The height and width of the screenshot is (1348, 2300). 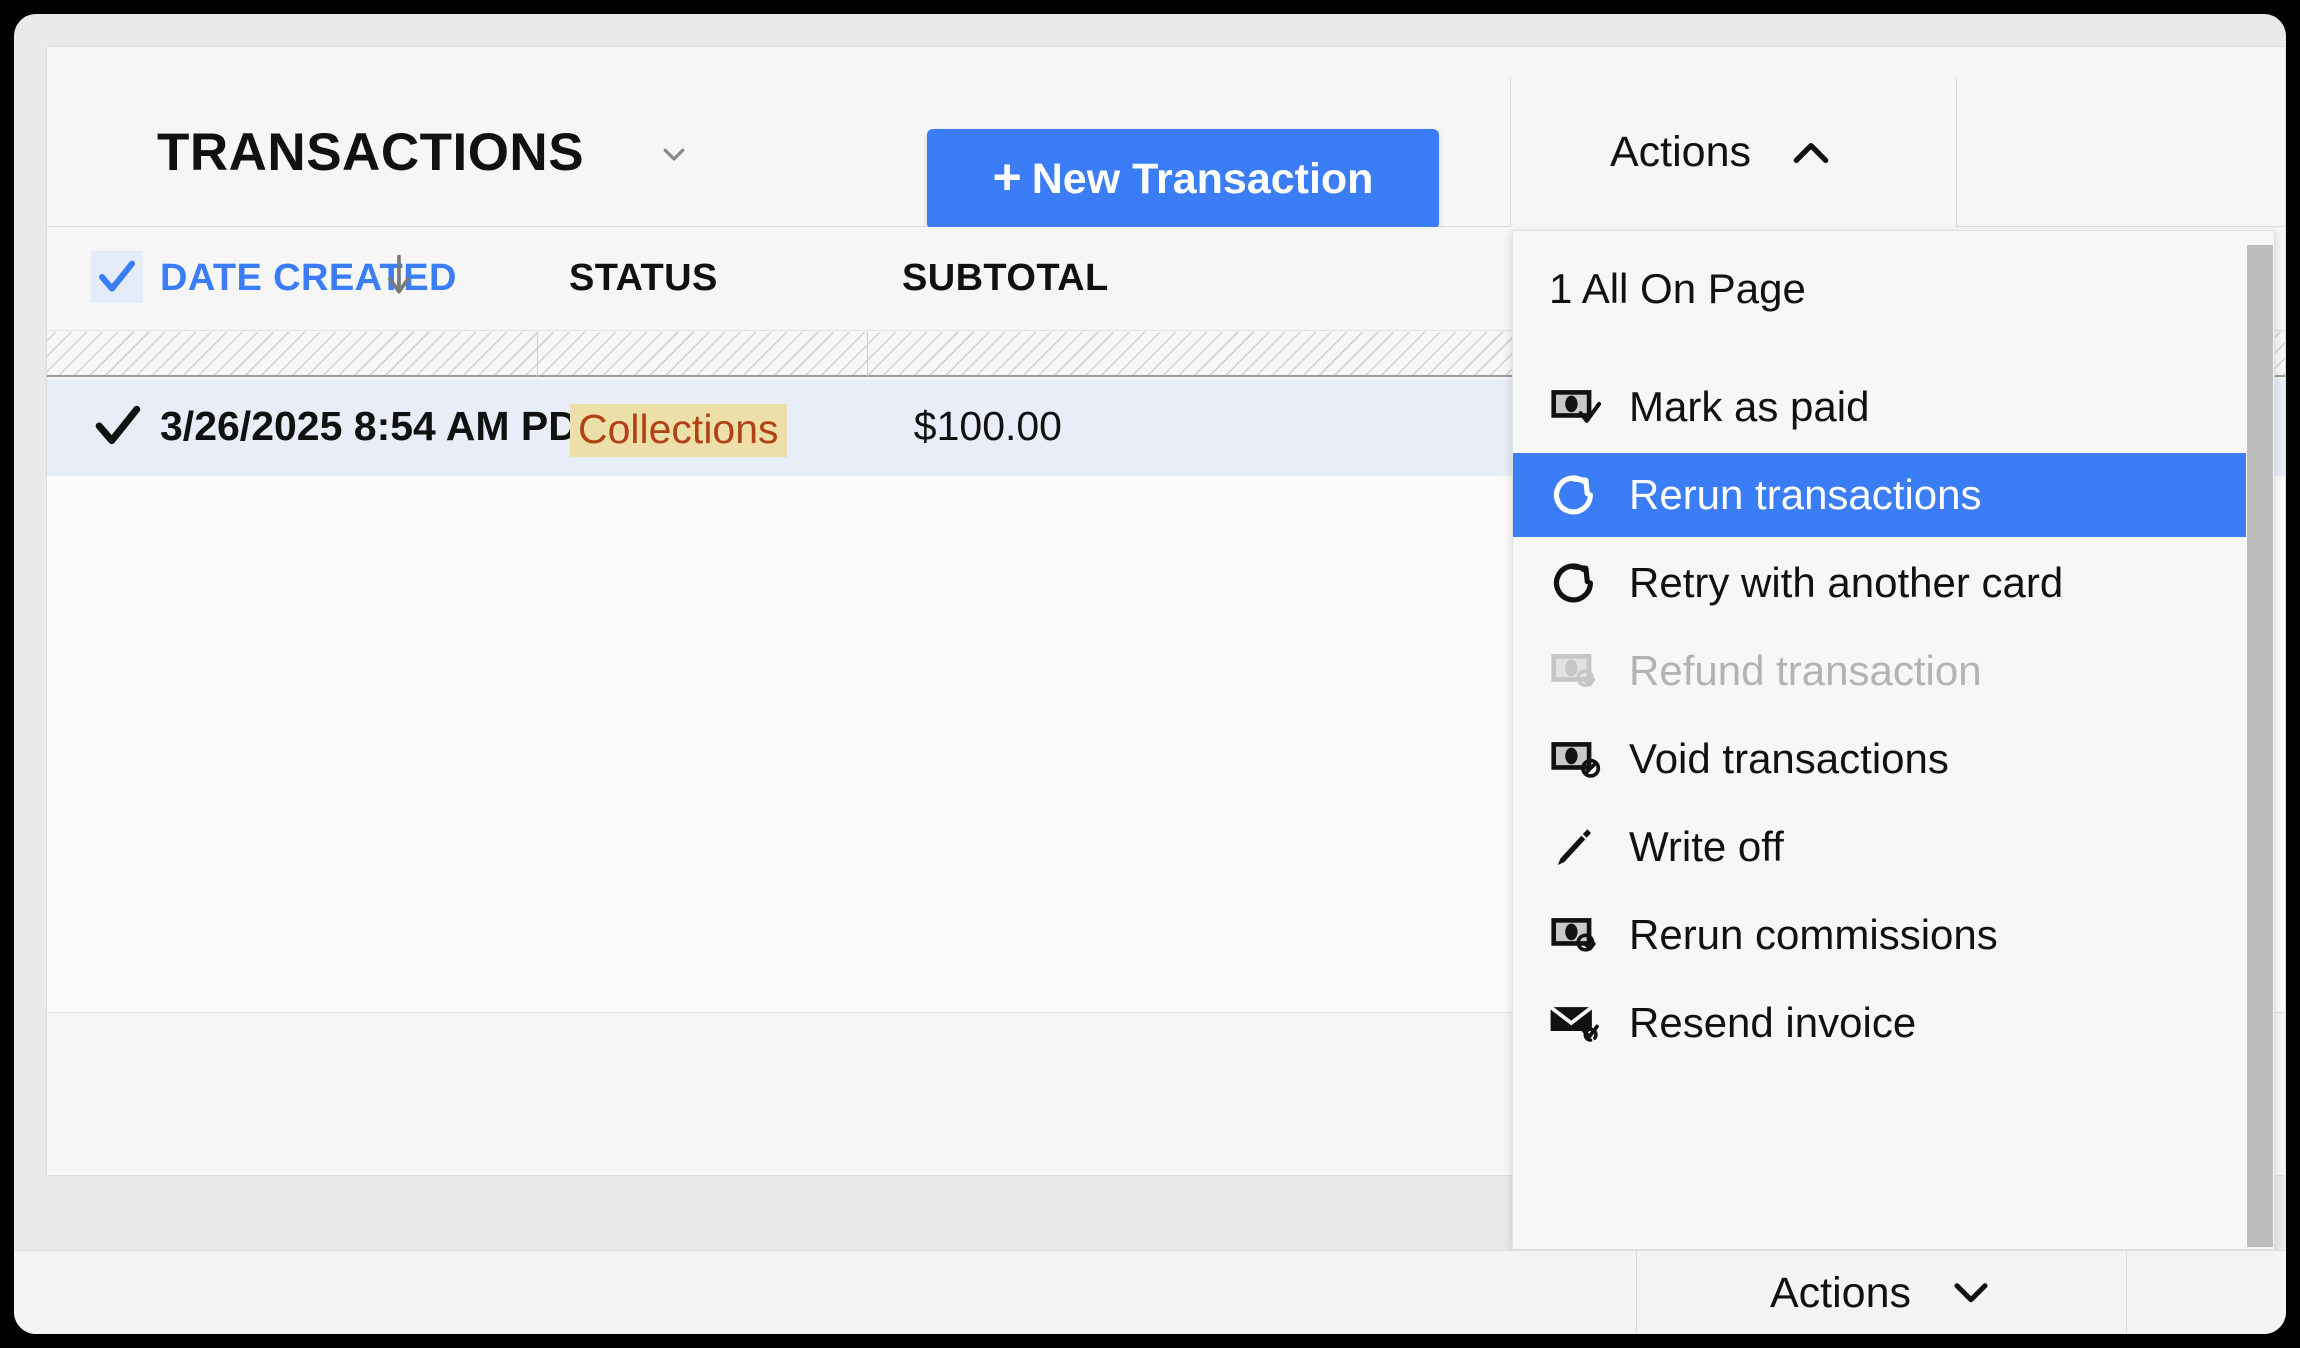 I want to click on menu-spacer, so click(x=1893, y=356).